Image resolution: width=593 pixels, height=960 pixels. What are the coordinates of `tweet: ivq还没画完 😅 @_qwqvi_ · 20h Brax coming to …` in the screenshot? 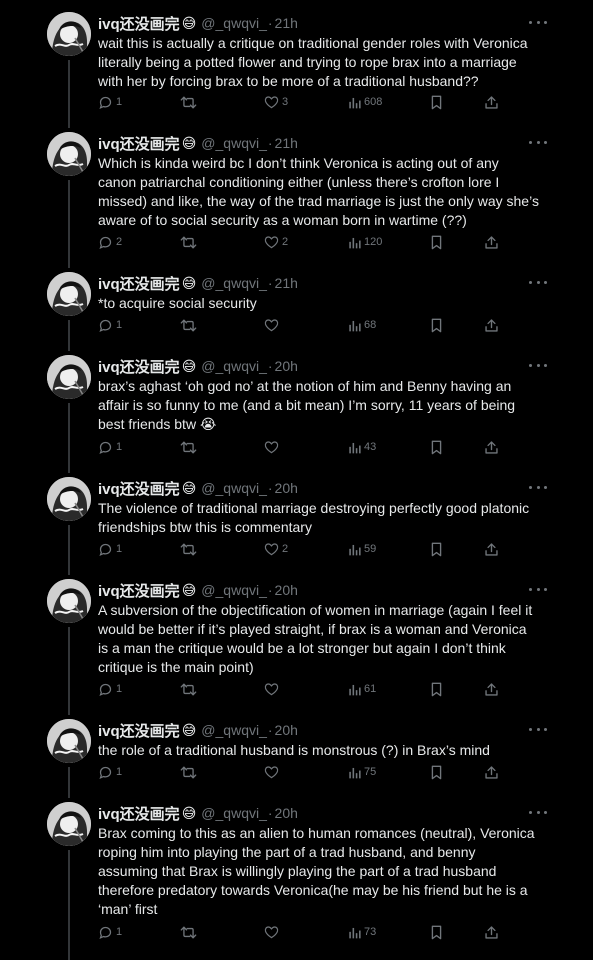 It's located at (296, 873).